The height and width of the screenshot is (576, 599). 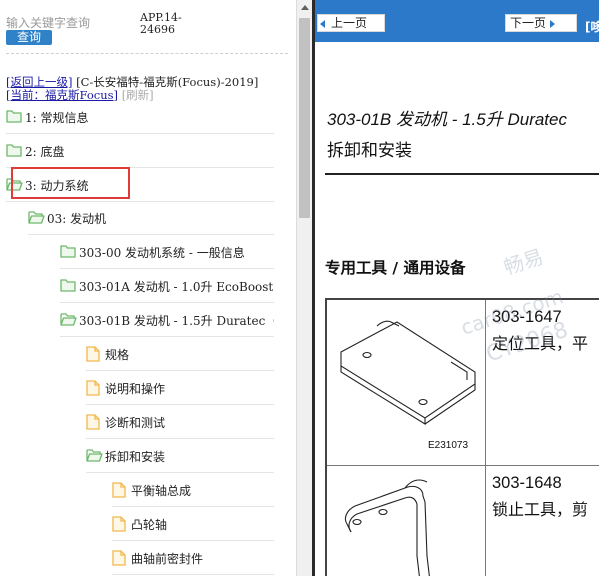 I want to click on tree-item: 303-01B 发动机 - 1.5升 Duratec（90千瓦/123PS）, so click(x=167, y=320).